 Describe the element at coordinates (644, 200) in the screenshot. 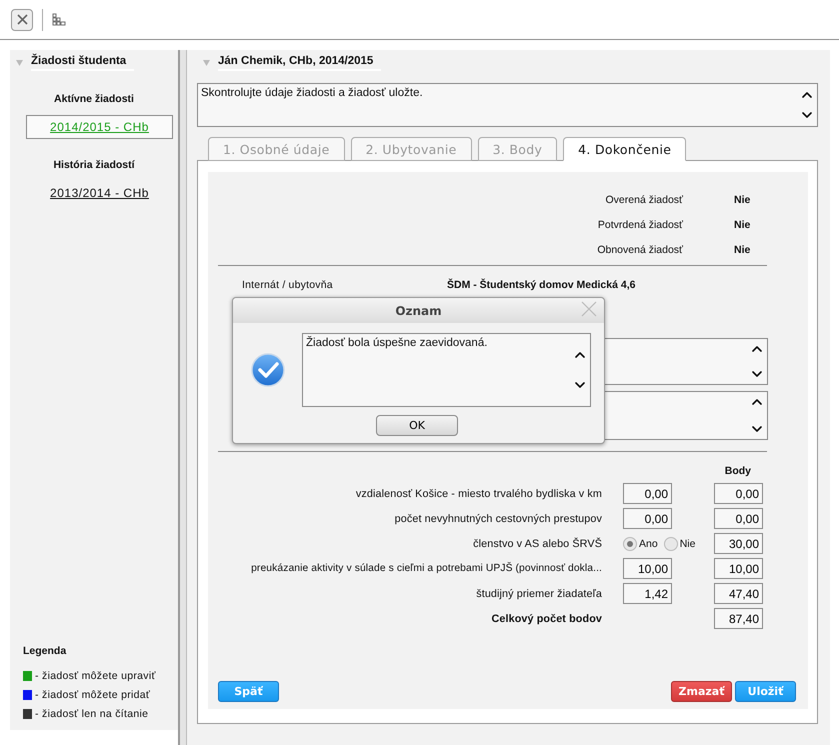

I see `status-label: Overená žiadosť` at that location.